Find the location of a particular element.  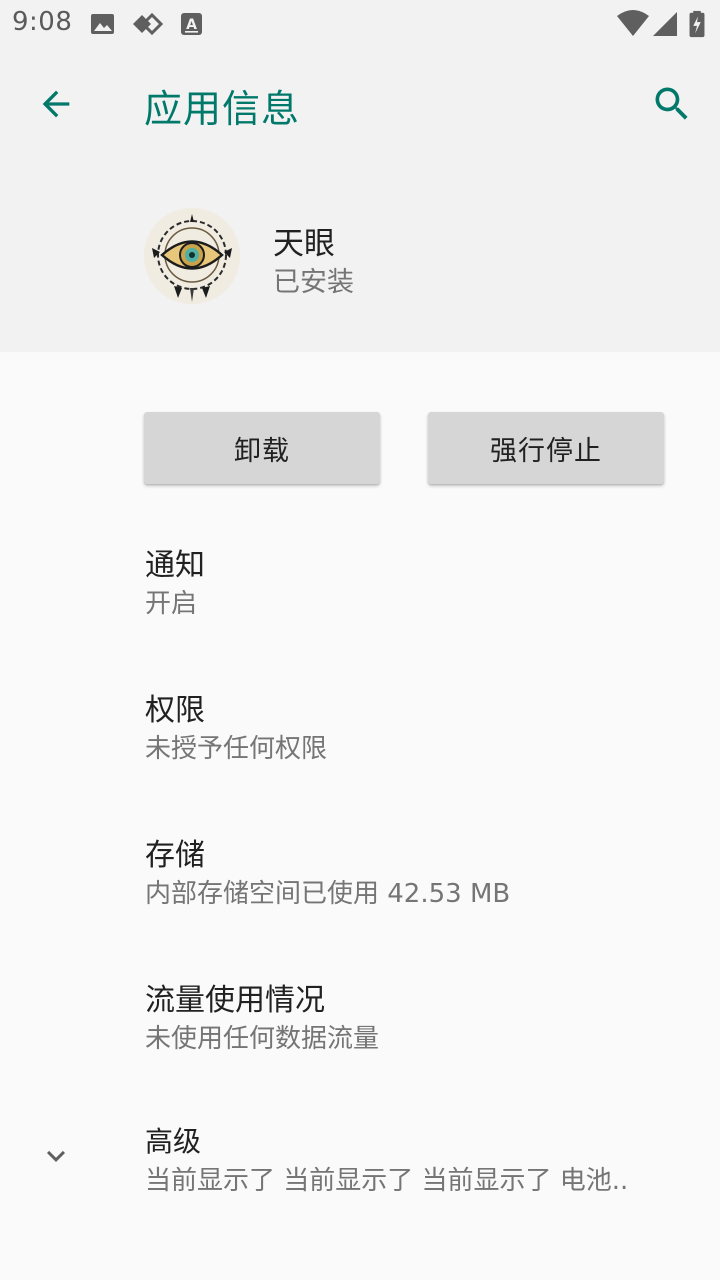

font-a-icon: A is located at coordinates (191, 24).